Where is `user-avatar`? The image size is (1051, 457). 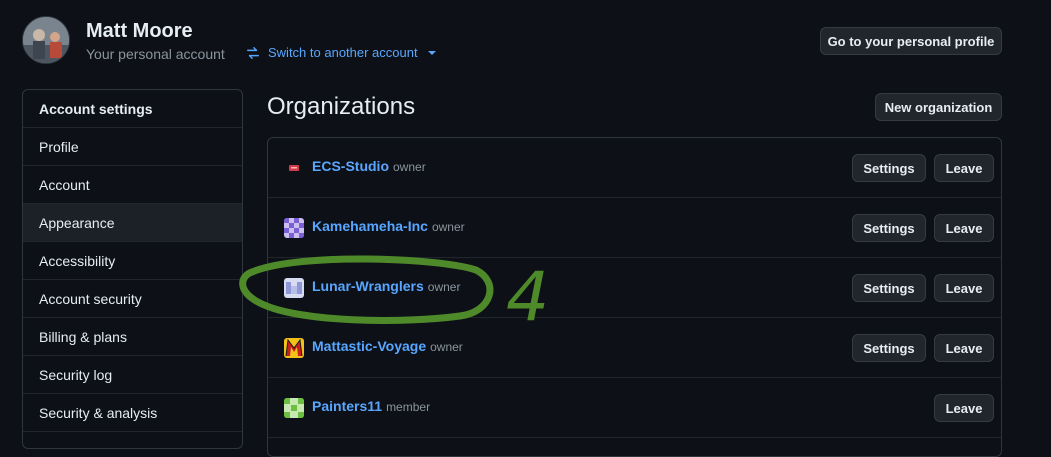
user-avatar is located at coordinates (46, 40).